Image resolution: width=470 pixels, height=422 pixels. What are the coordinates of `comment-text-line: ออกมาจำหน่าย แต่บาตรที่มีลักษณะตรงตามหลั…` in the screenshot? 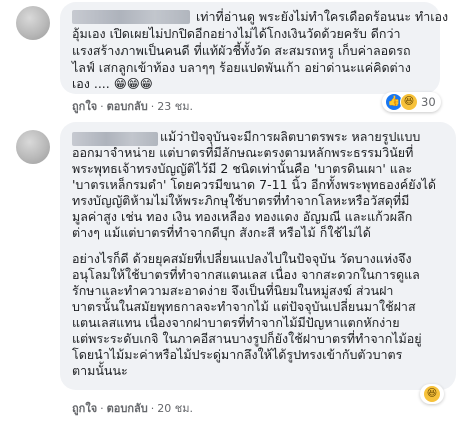 It's located at (243, 152).